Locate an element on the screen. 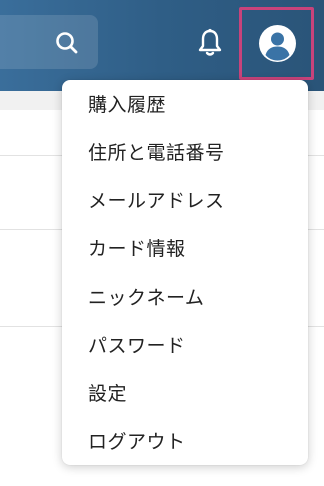 This screenshot has height=486, width=324. account-button is located at coordinates (276, 43).